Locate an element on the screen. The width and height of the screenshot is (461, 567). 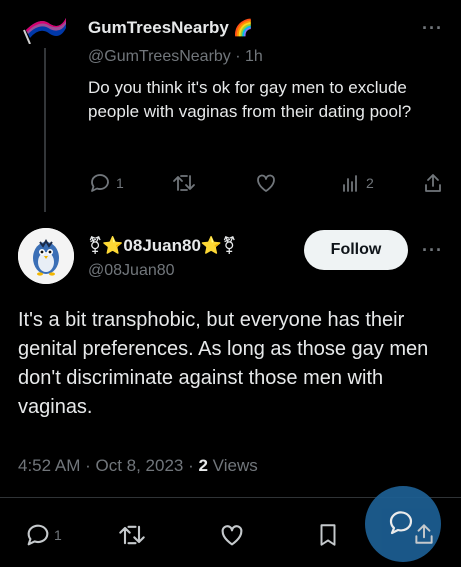
parent-handle: @GumTreesNearby is located at coordinates (159, 56).